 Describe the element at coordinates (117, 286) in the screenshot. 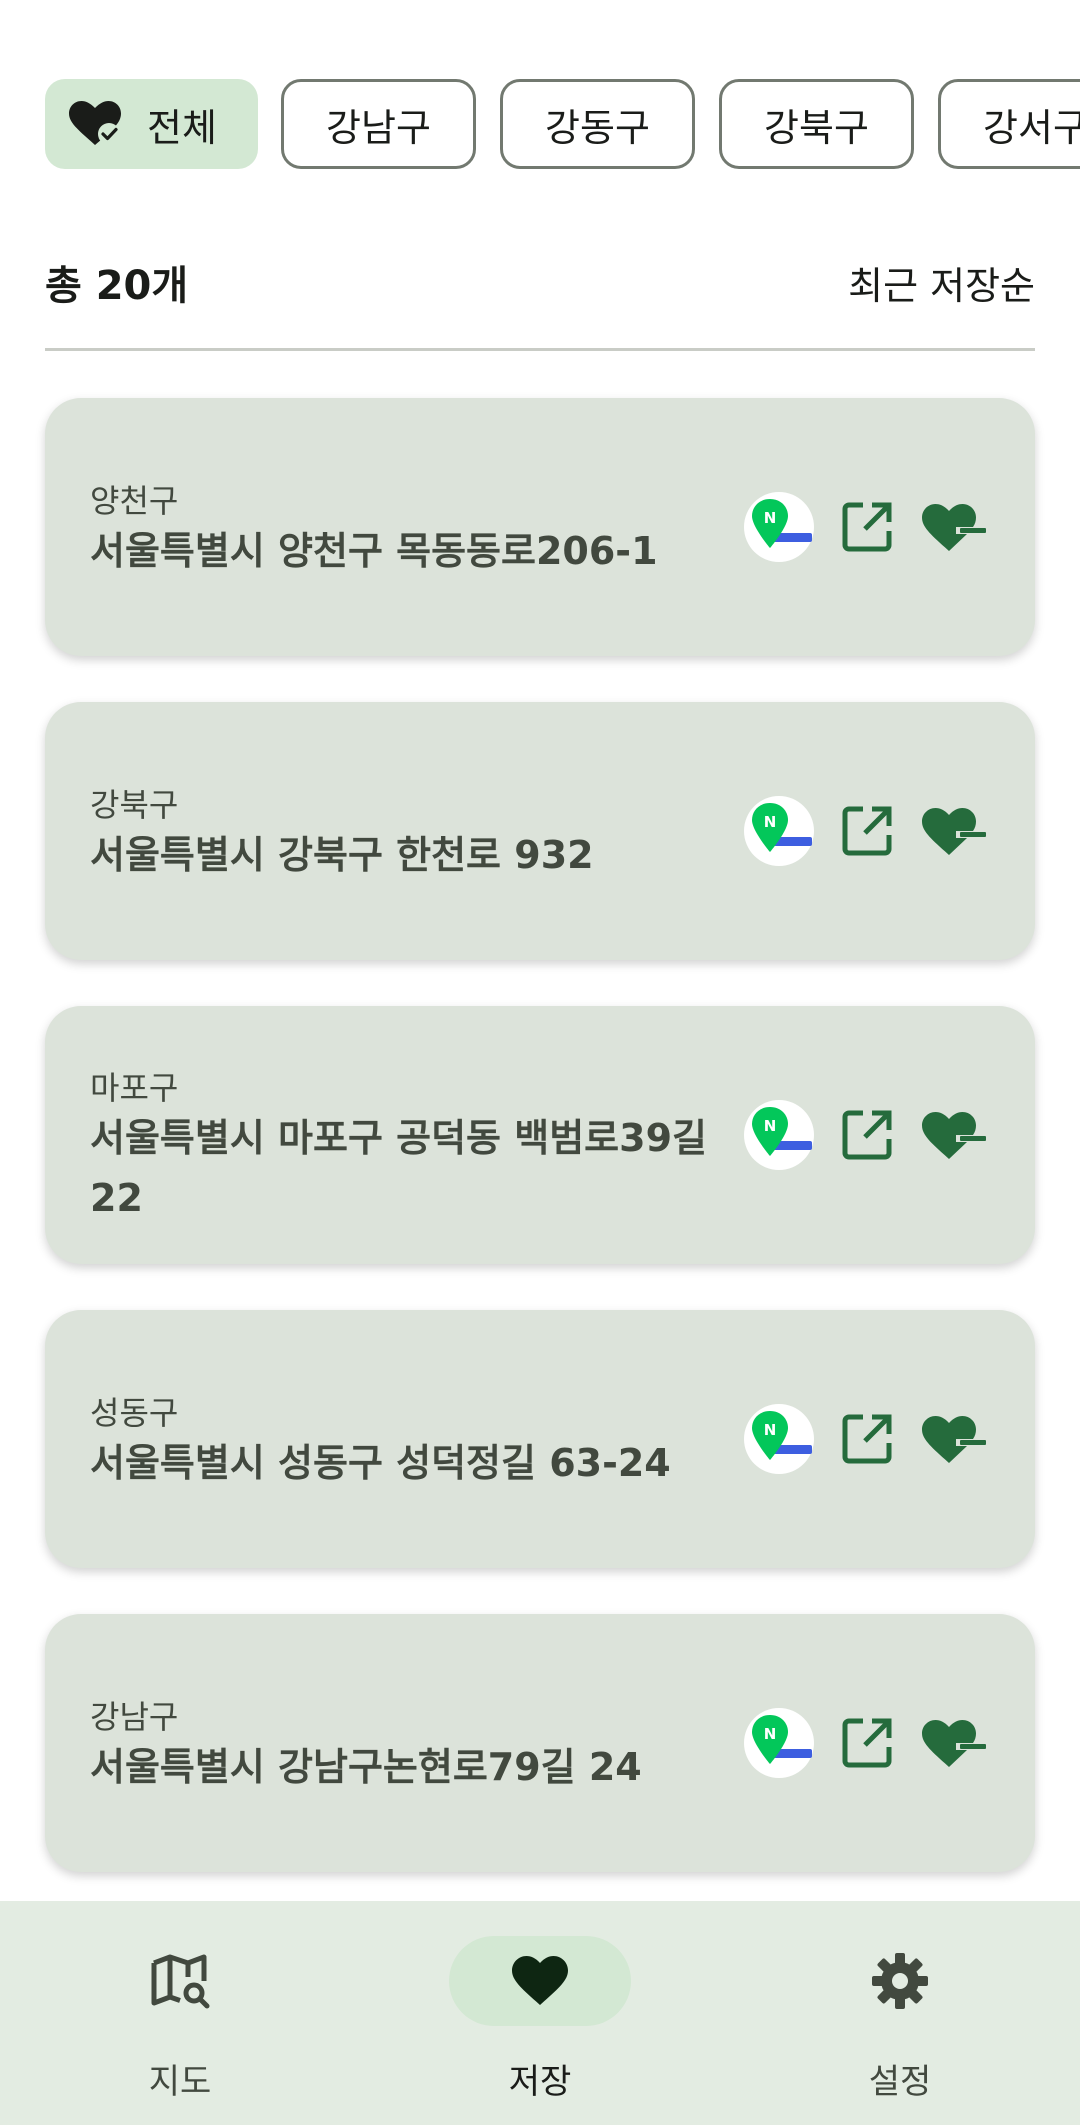

I see `total-count: 총 20개` at that location.